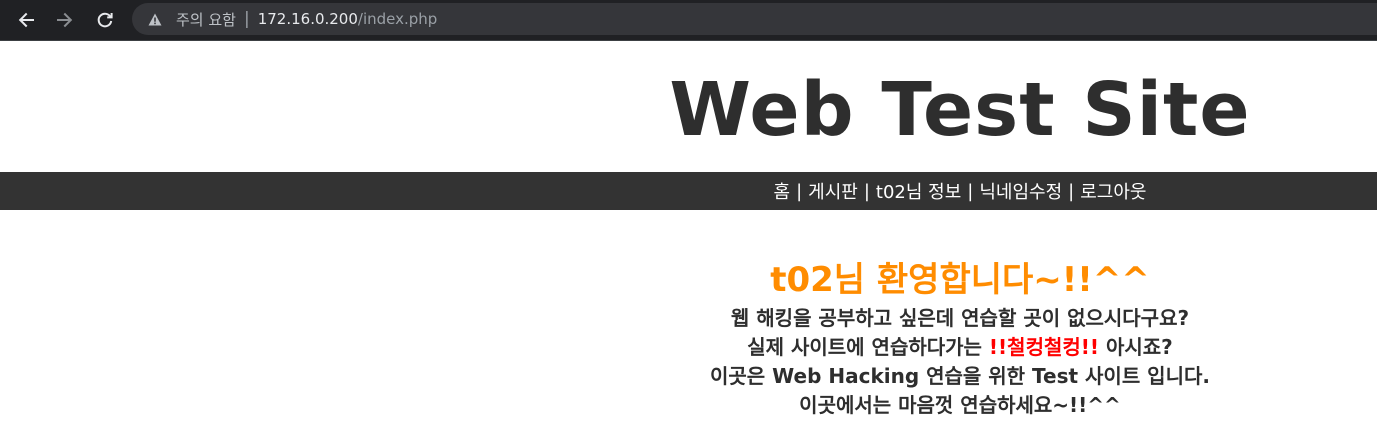  What do you see at coordinates (918, 191) in the screenshot?
I see `nav-link-user-info: t02님 정보` at bounding box center [918, 191].